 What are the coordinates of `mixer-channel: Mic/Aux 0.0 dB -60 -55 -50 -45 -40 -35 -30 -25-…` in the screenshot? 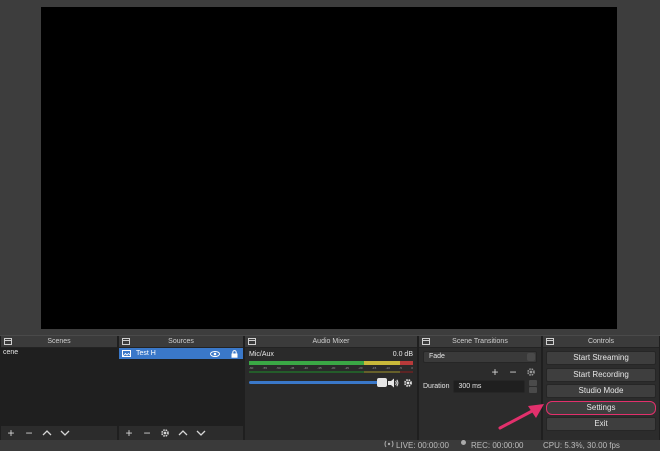 It's located at (331, 394).